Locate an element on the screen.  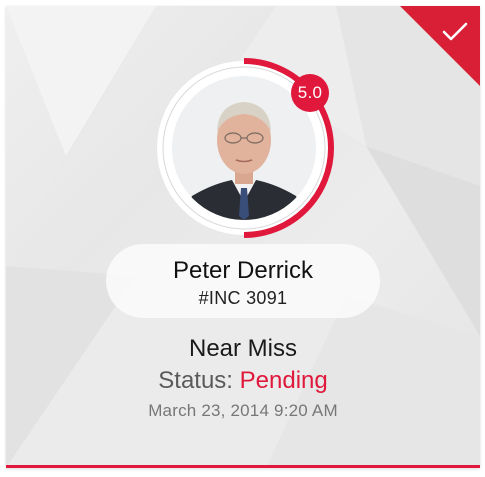
status-value: Pending is located at coordinates (283, 380).